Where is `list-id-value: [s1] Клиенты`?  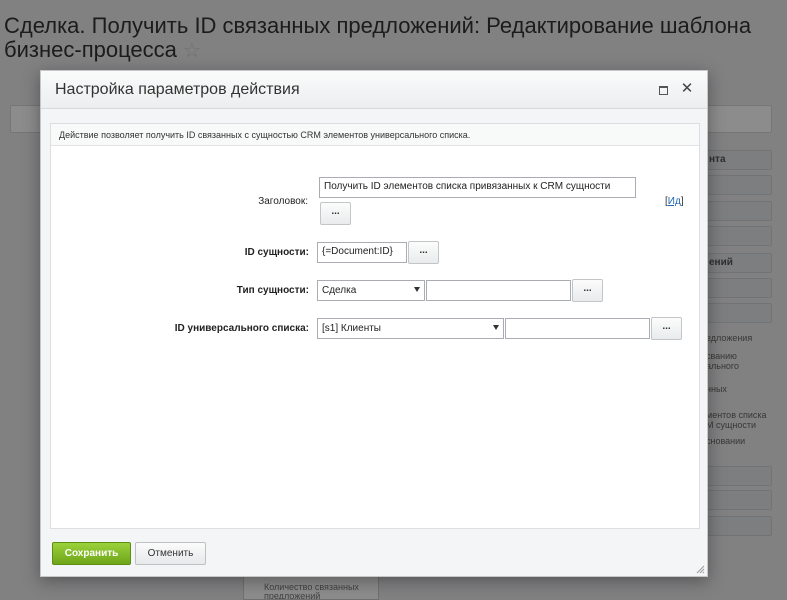 list-id-value: [s1] Клиенты is located at coordinates (351, 328).